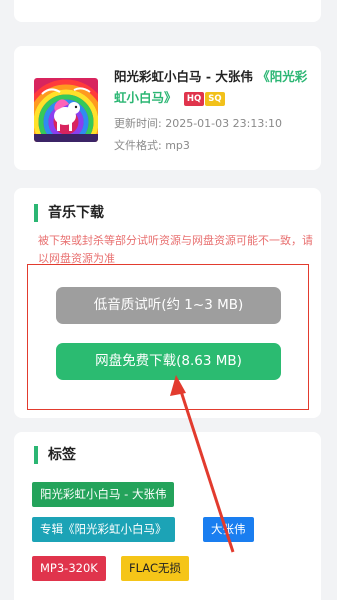 This screenshot has height=600, width=337. Describe the element at coordinates (55, 455) in the screenshot. I see `tags-section-title: 标签` at that location.